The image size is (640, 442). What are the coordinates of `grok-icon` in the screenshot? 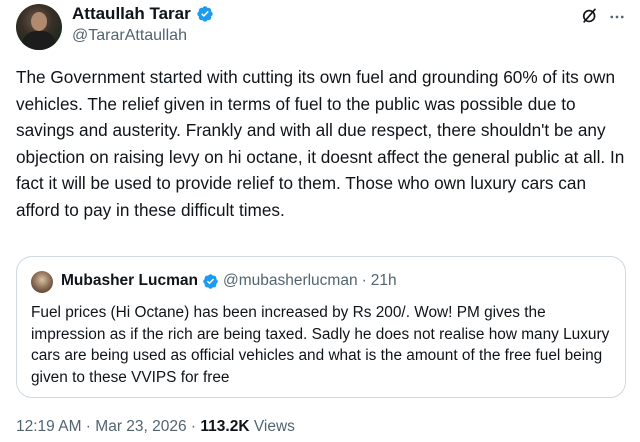 It's located at (590, 16).